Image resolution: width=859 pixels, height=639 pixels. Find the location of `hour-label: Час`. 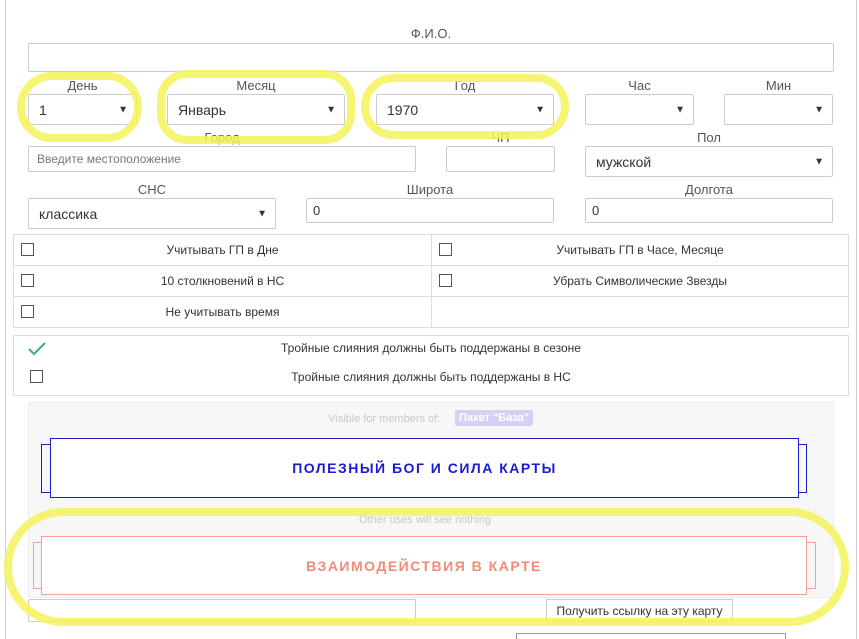

hour-label: Час is located at coordinates (639, 85).